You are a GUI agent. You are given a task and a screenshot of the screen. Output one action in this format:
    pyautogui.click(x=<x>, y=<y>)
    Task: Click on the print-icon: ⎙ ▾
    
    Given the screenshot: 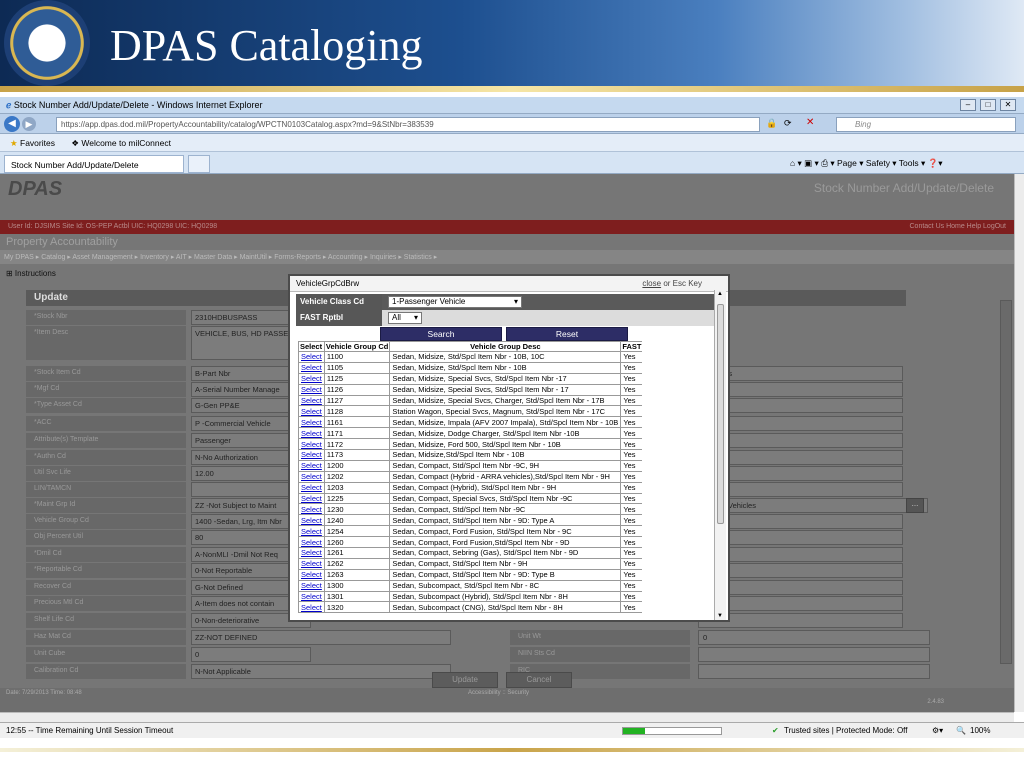 What is the action you would take?
    pyautogui.click(x=827, y=163)
    